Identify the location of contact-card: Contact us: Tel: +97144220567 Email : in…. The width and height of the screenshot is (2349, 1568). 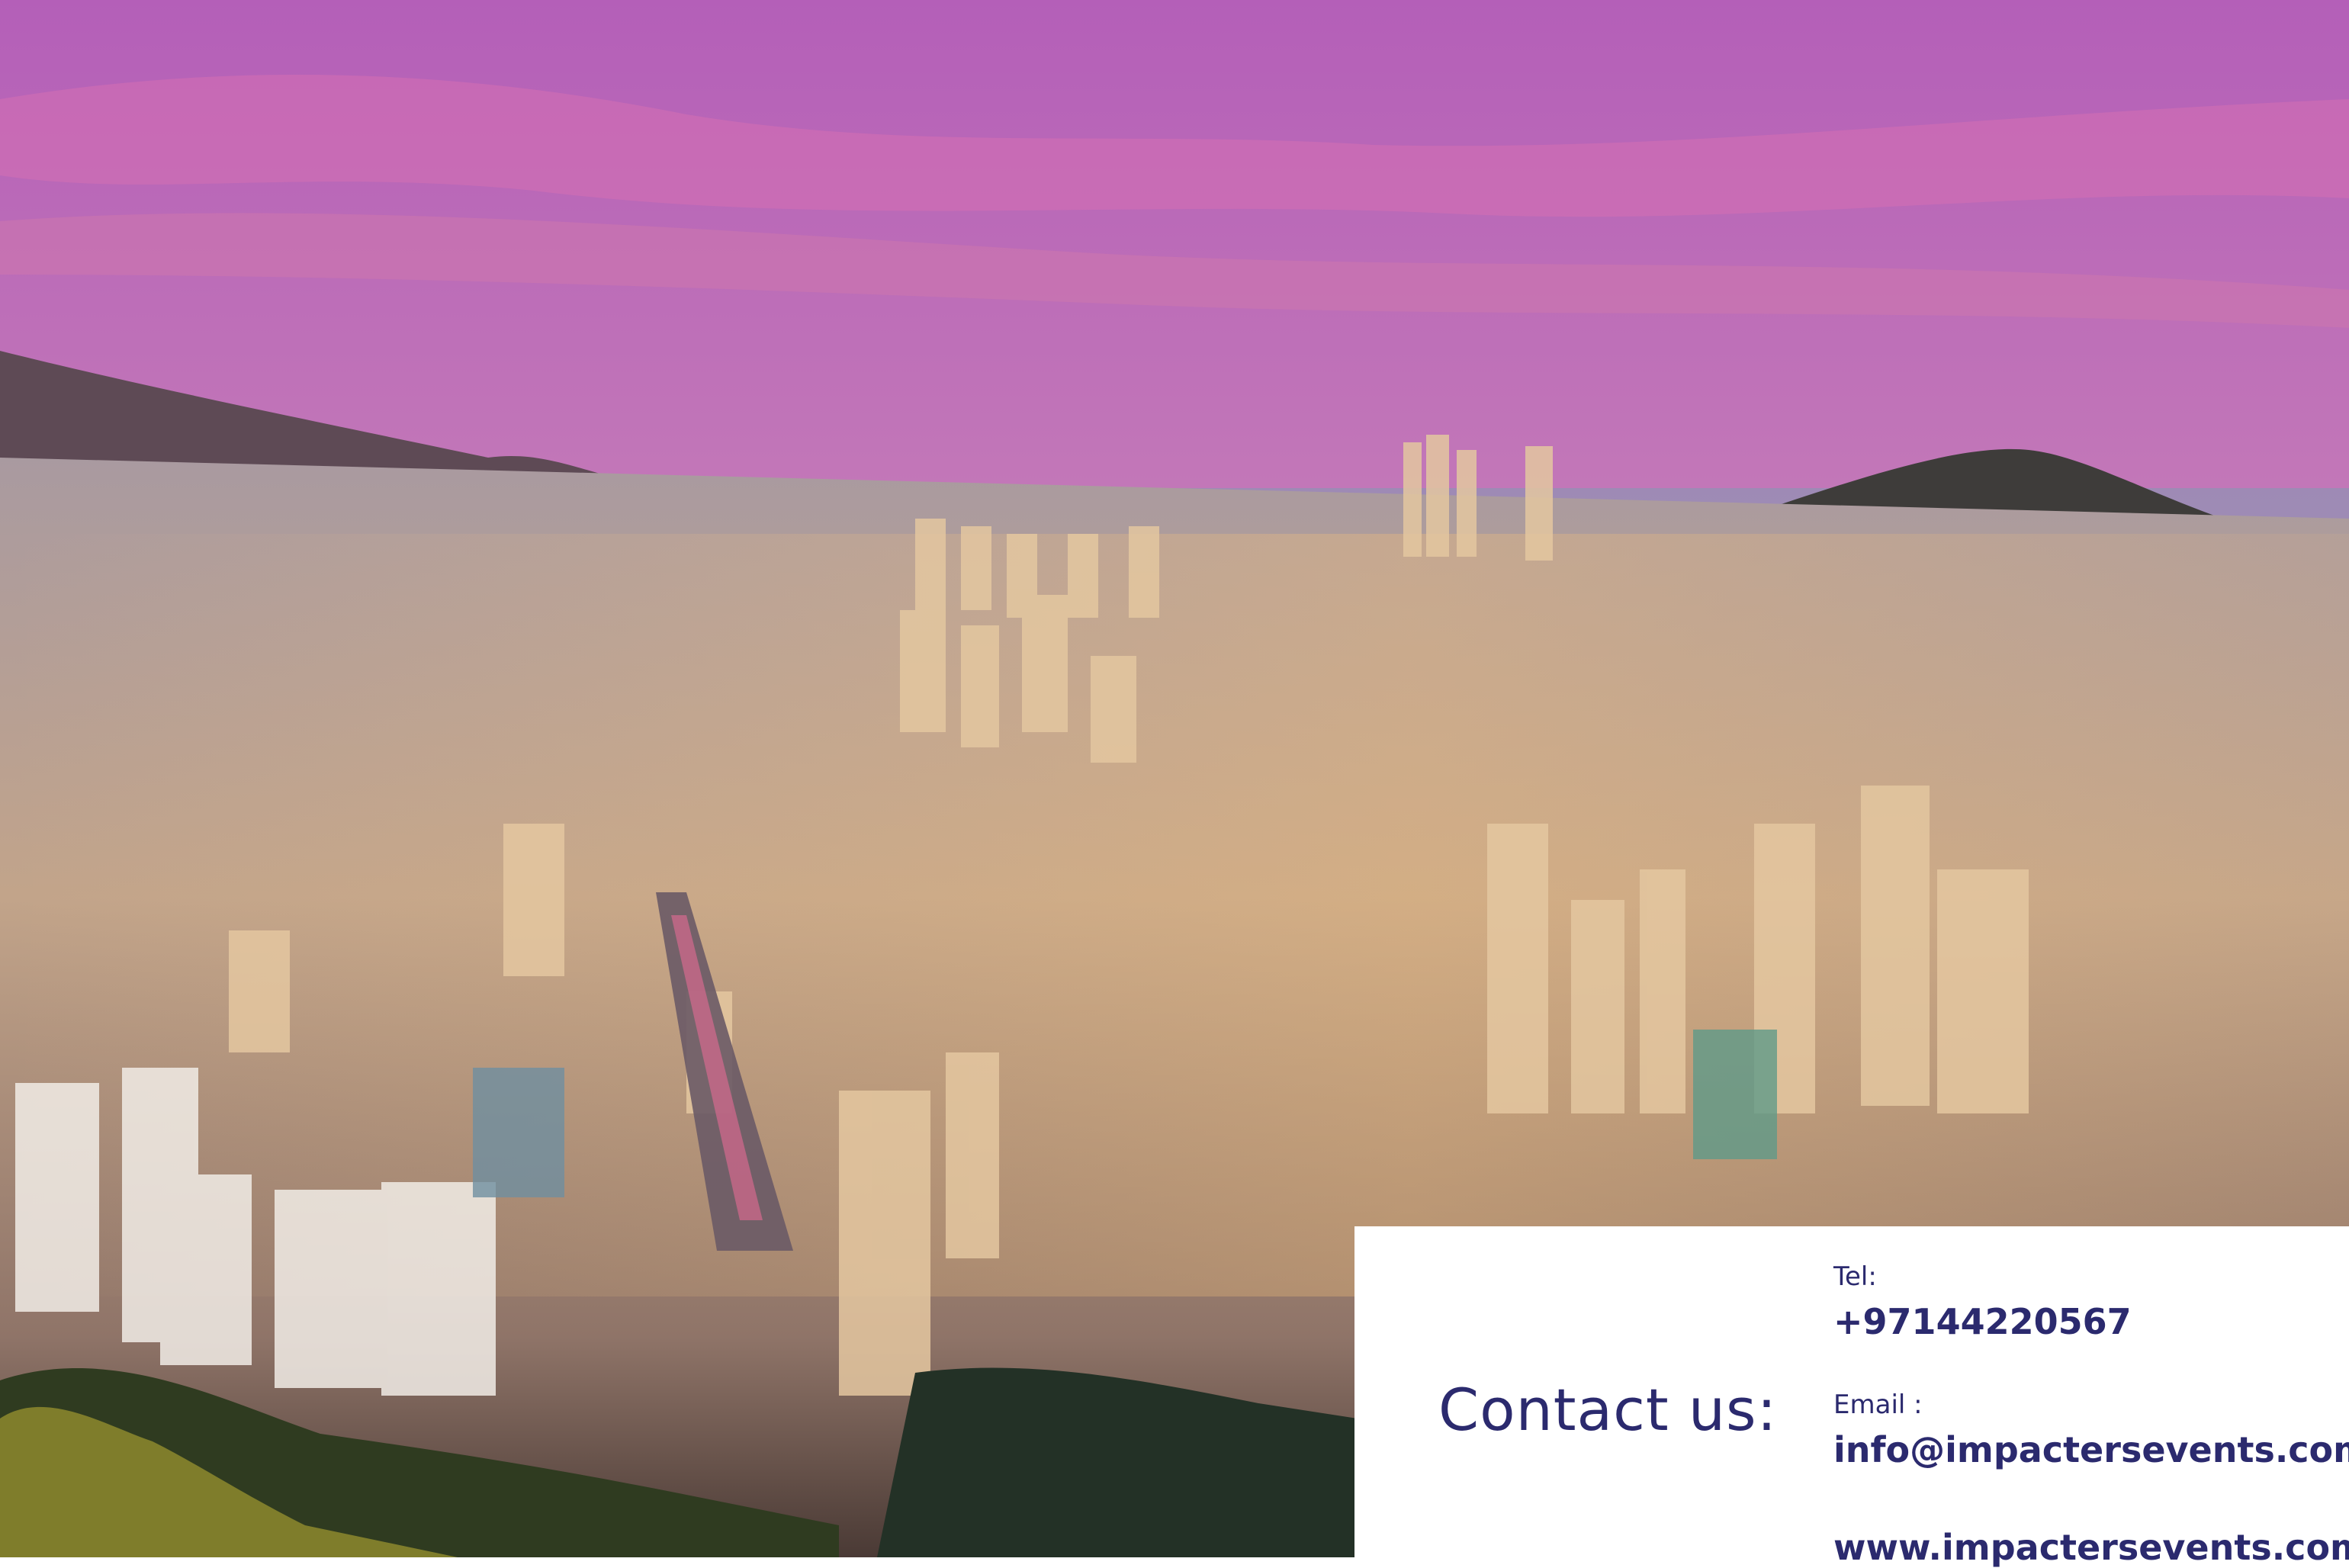
(1851, 1397).